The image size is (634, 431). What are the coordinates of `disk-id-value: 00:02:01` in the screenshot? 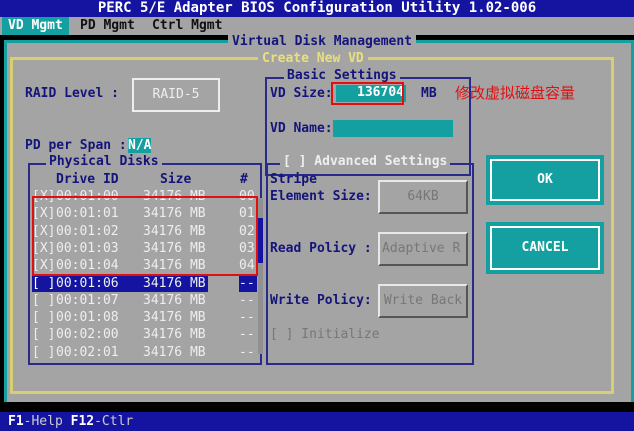 It's located at (87, 352).